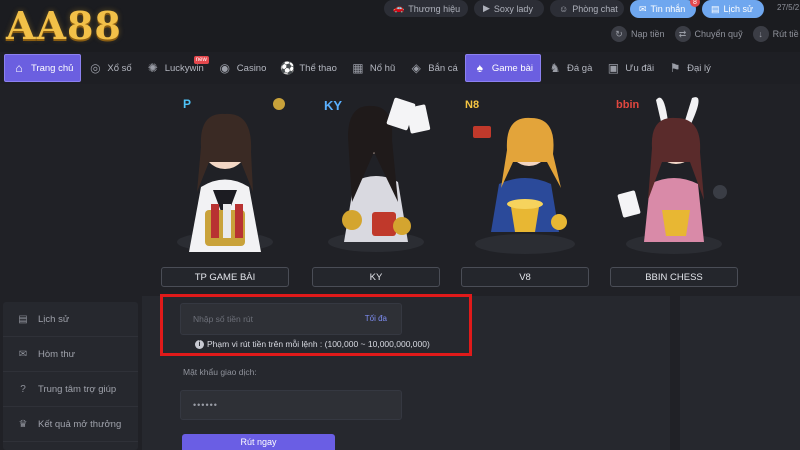 The width and height of the screenshot is (800, 450). Describe the element at coordinates (64, 26) in the screenshot. I see `aa88-logo: AA88` at that location.